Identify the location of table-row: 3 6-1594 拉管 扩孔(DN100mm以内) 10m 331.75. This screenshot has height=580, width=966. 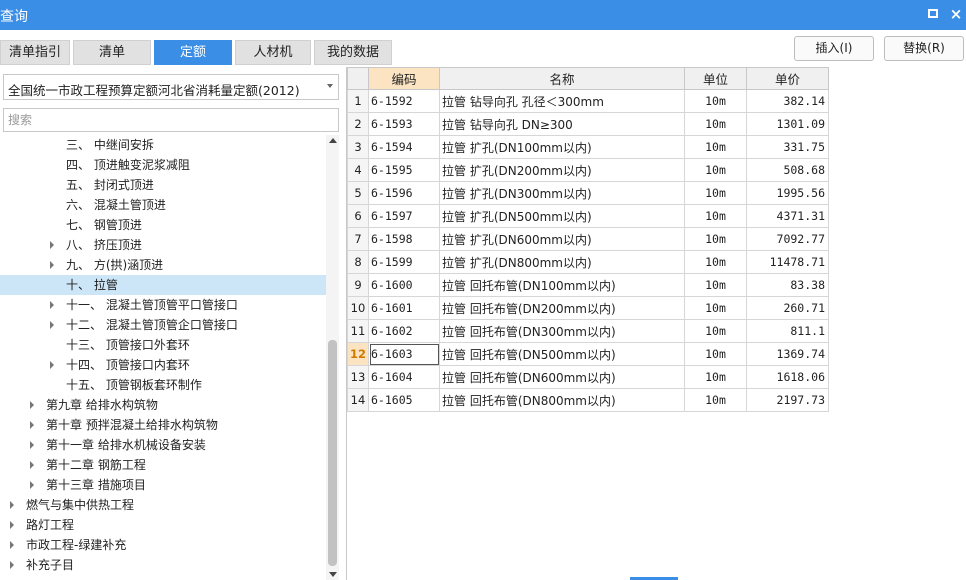
(588, 147).